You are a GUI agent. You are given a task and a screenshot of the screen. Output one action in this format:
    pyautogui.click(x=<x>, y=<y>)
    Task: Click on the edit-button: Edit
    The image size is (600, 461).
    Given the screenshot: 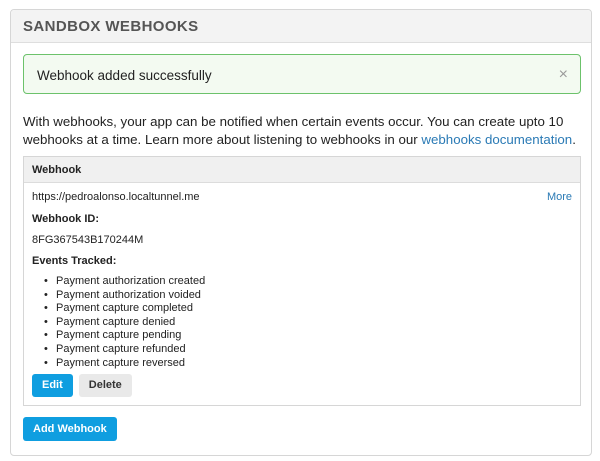 What is the action you would take?
    pyautogui.click(x=52, y=385)
    